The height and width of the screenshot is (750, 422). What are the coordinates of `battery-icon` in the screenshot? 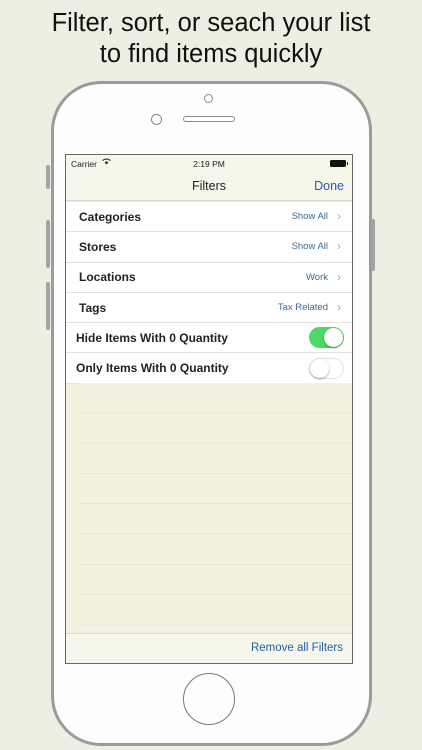 It's located at (339, 163).